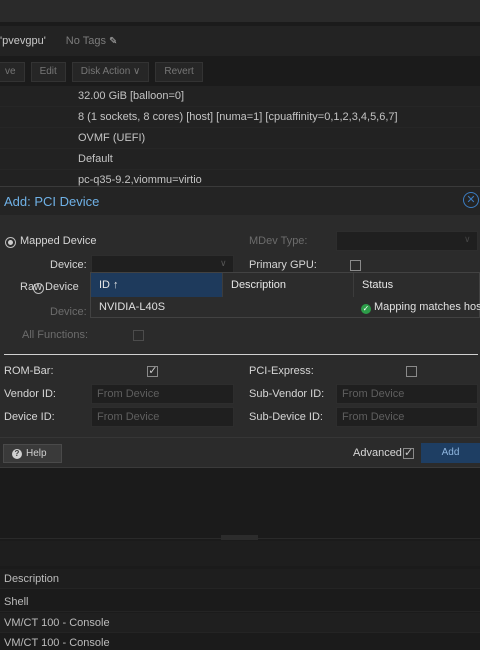 This screenshot has width=480, height=650. What do you see at coordinates (407, 394) in the screenshot?
I see `sub-vendor-id-input: From Device` at bounding box center [407, 394].